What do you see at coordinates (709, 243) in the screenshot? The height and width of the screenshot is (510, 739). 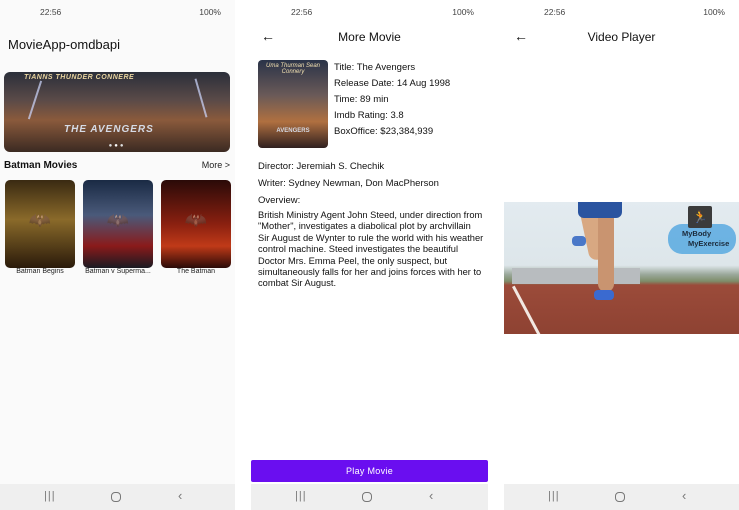 I see `watermark-line2: MyExercise` at bounding box center [709, 243].